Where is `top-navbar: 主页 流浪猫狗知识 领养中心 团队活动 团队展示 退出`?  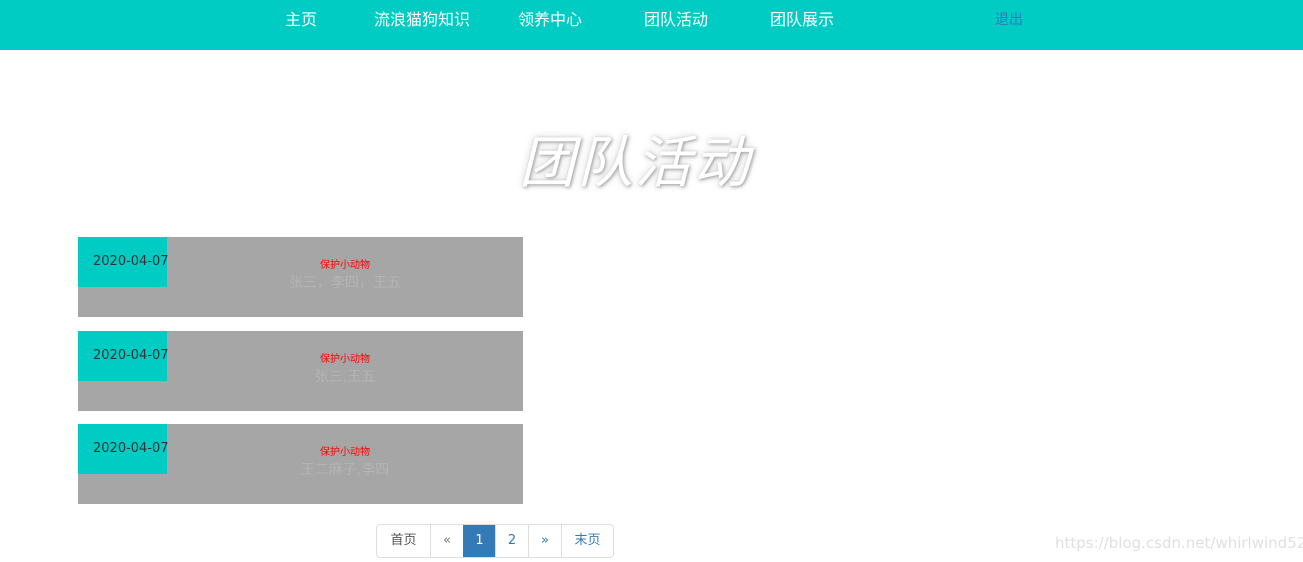 top-navbar: 主页 流浪猫狗知识 领养中心 团队活动 团队展示 退出 is located at coordinates (651, 25).